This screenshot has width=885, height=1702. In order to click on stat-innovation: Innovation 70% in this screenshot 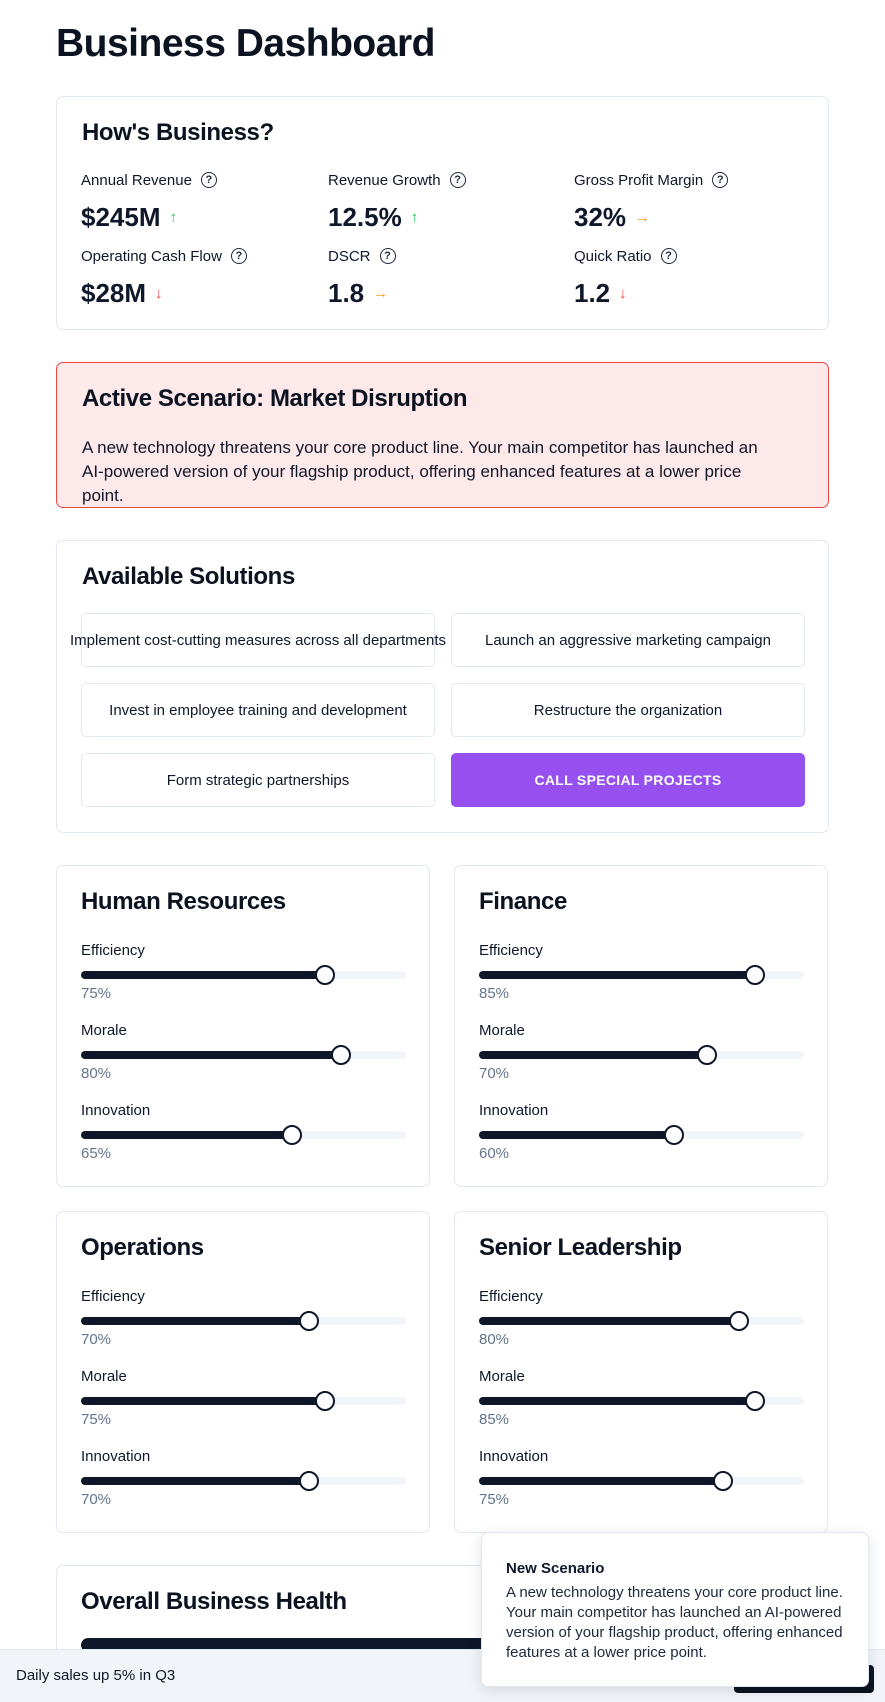, I will do `click(243, 1478)`.